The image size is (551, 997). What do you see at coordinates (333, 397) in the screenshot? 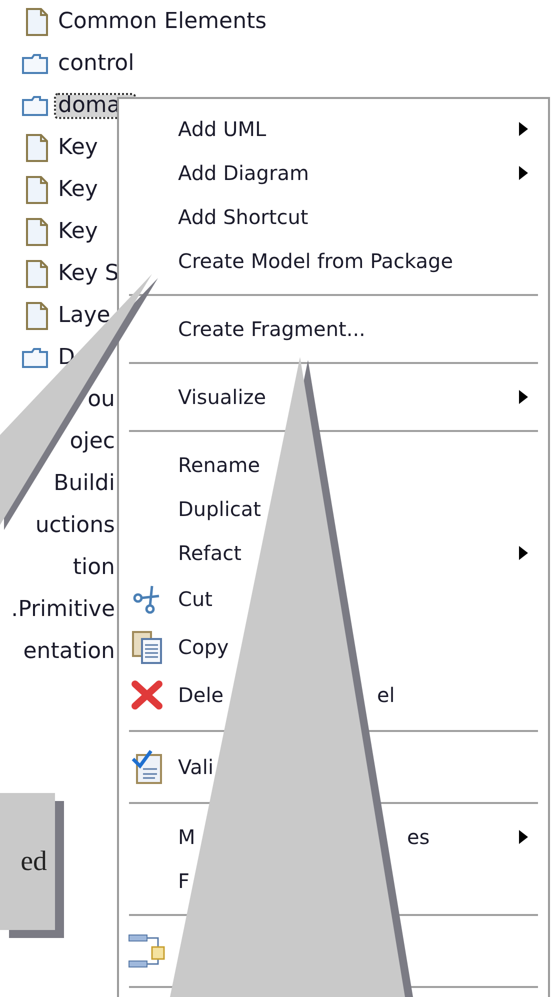
I see `menu-item: Visualize` at bounding box center [333, 397].